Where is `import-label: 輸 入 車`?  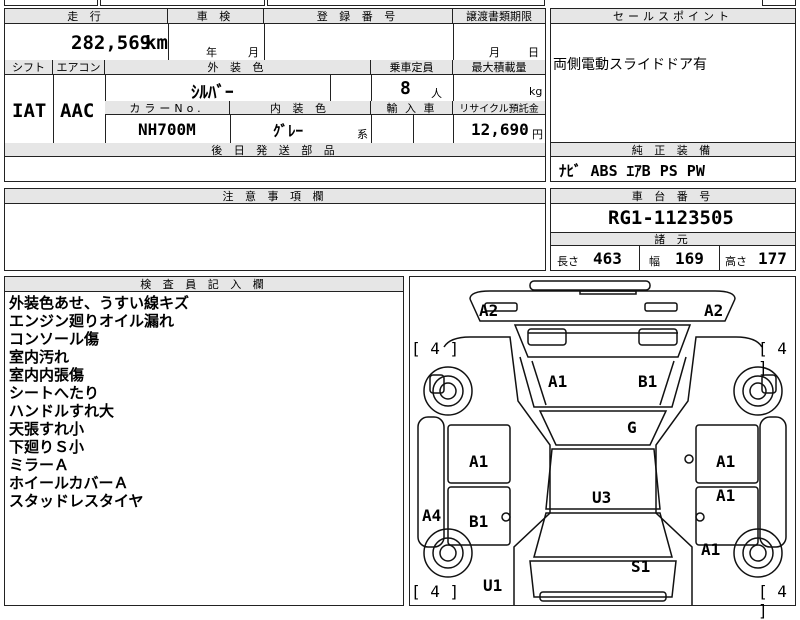 import-label: 輸 入 車 is located at coordinates (412, 108).